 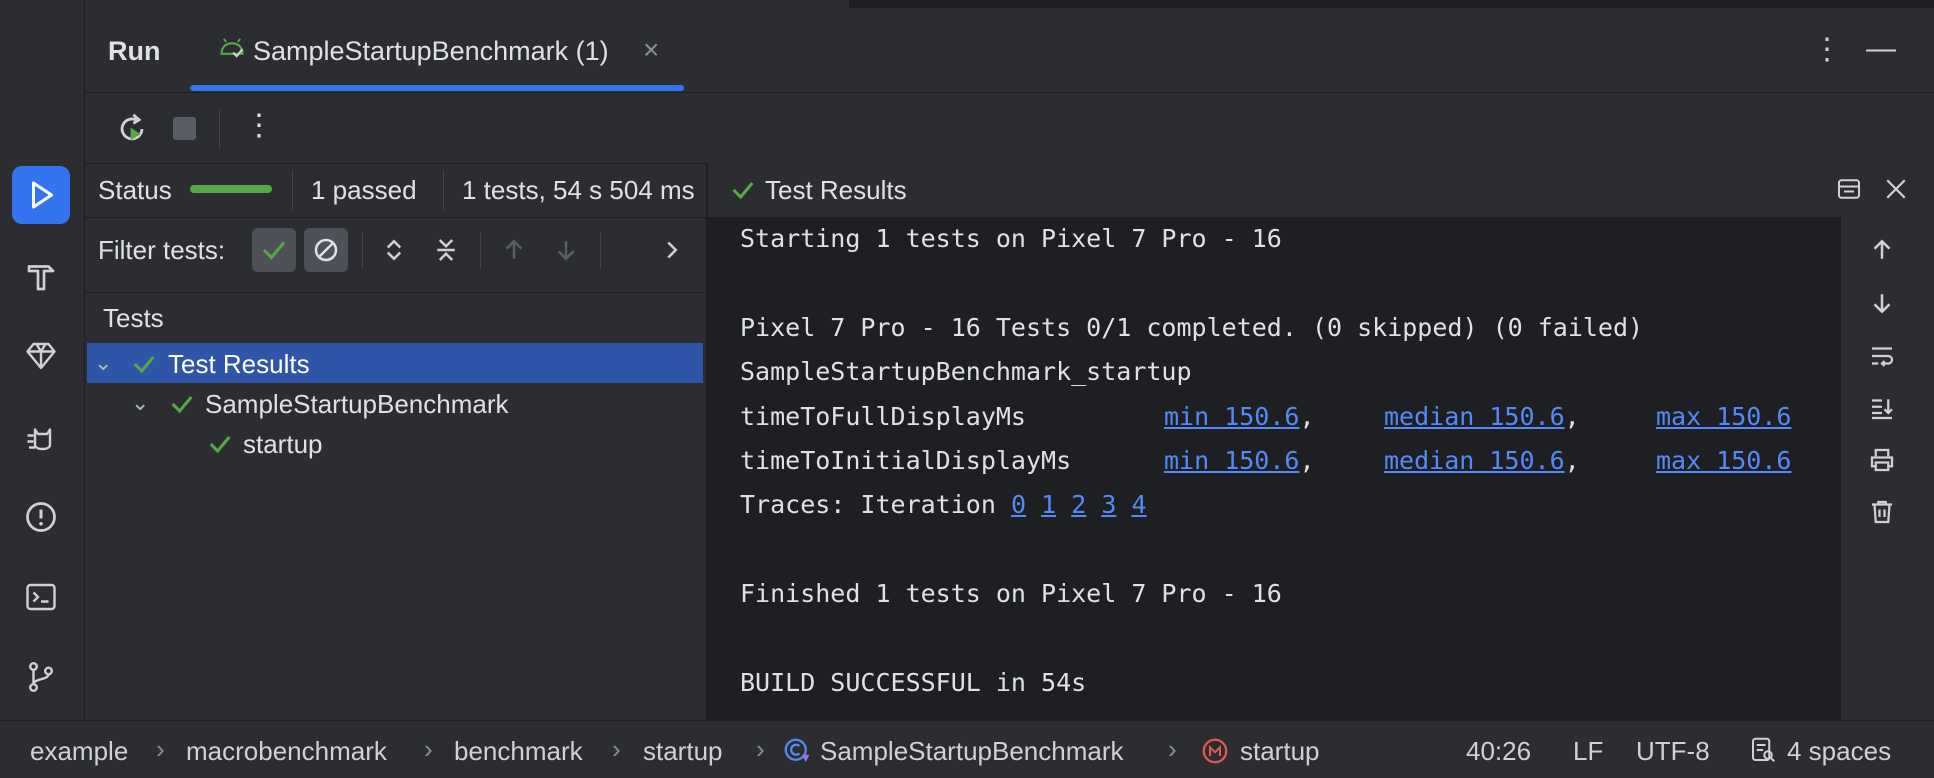 What do you see at coordinates (326, 250) in the screenshot?
I see `show-ignored-toggle` at bounding box center [326, 250].